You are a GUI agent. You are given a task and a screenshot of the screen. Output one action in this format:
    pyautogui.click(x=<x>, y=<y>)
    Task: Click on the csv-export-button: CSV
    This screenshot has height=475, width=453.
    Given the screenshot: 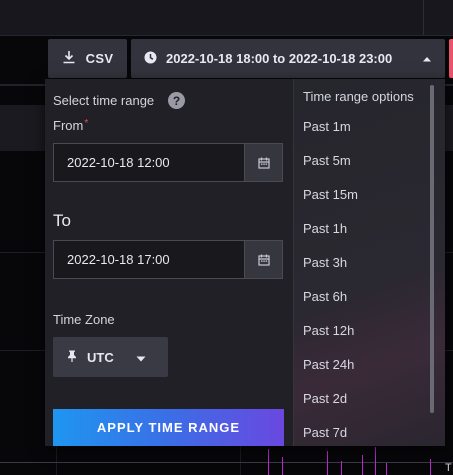 What is the action you would take?
    pyautogui.click(x=87, y=58)
    